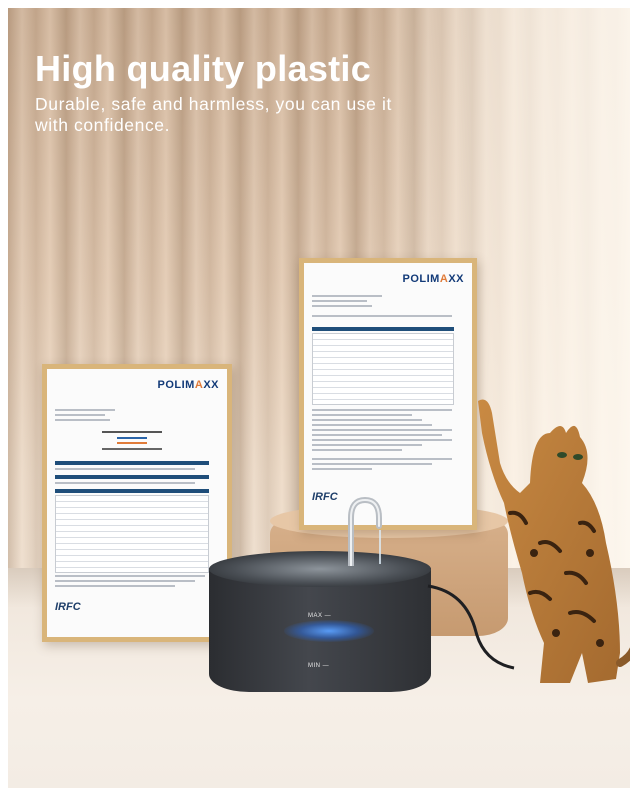  What do you see at coordinates (320, 569) in the screenshot?
I see `fountain-rim` at bounding box center [320, 569].